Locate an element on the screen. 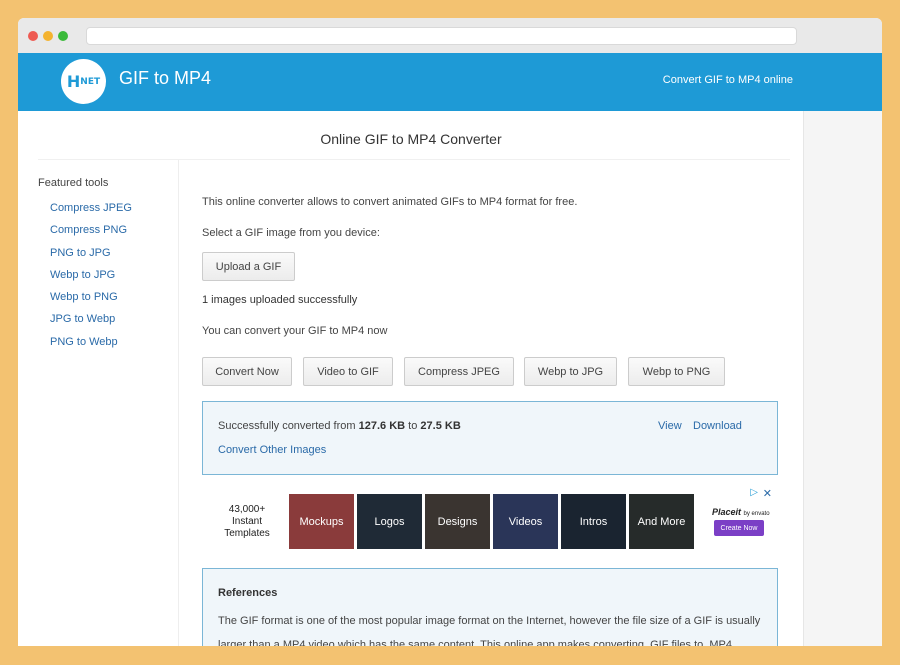 The height and width of the screenshot is (665, 900). ad-tile-logos: Logos is located at coordinates (389, 521).